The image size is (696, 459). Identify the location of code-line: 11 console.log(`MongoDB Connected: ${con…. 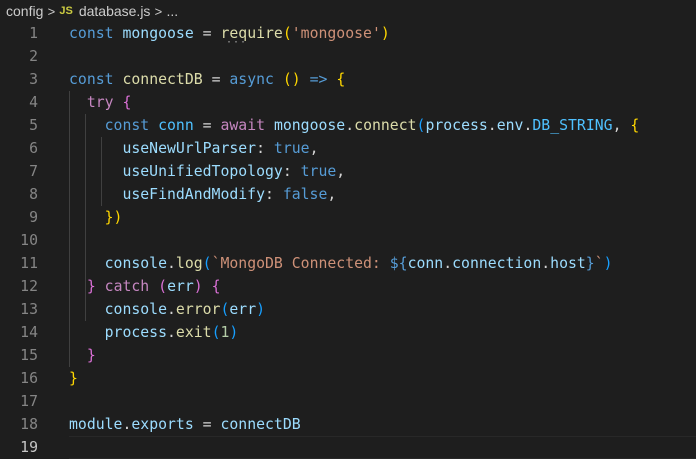
(348, 263).